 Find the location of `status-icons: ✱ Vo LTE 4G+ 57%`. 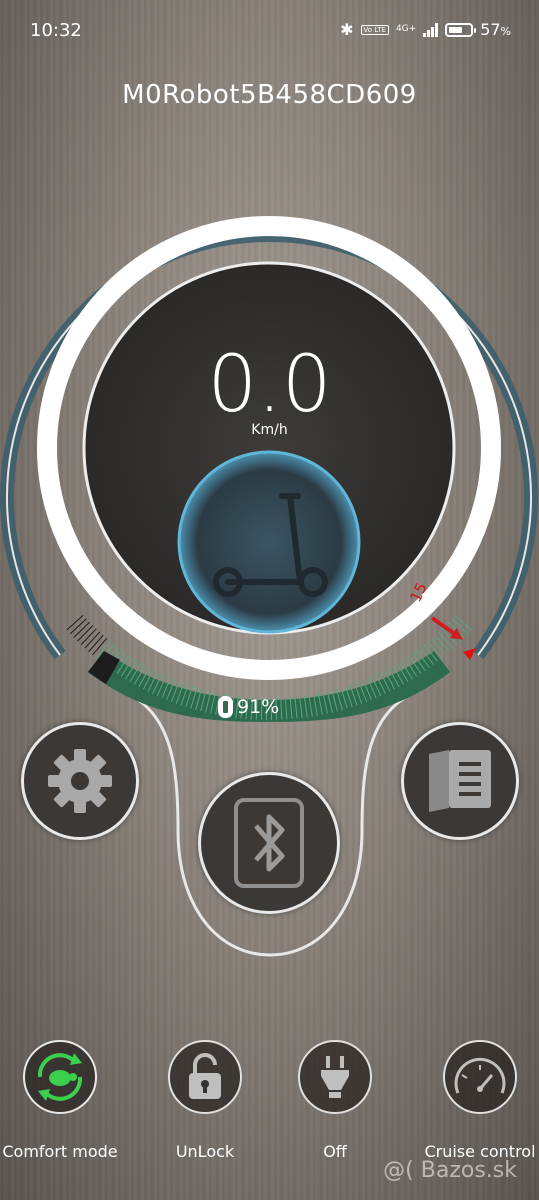

status-icons: ✱ Vo LTE 4G+ 57% is located at coordinates (425, 29).